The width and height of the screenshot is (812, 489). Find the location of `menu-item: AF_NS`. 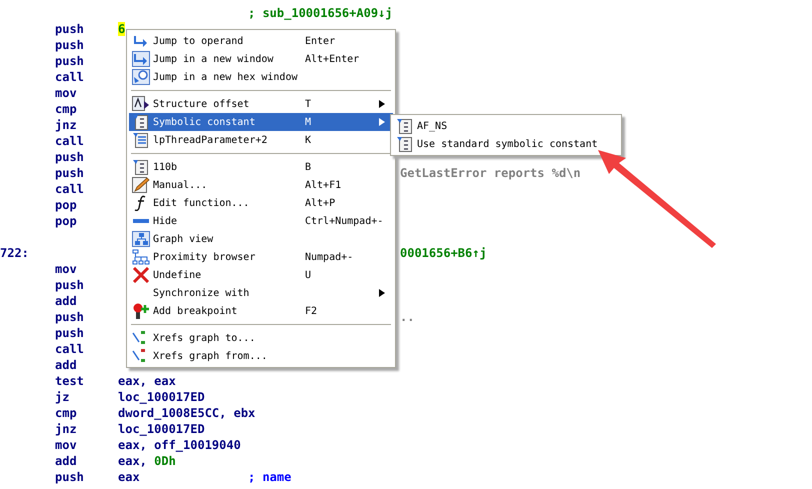

menu-item: AF_NS is located at coordinates (506, 126).